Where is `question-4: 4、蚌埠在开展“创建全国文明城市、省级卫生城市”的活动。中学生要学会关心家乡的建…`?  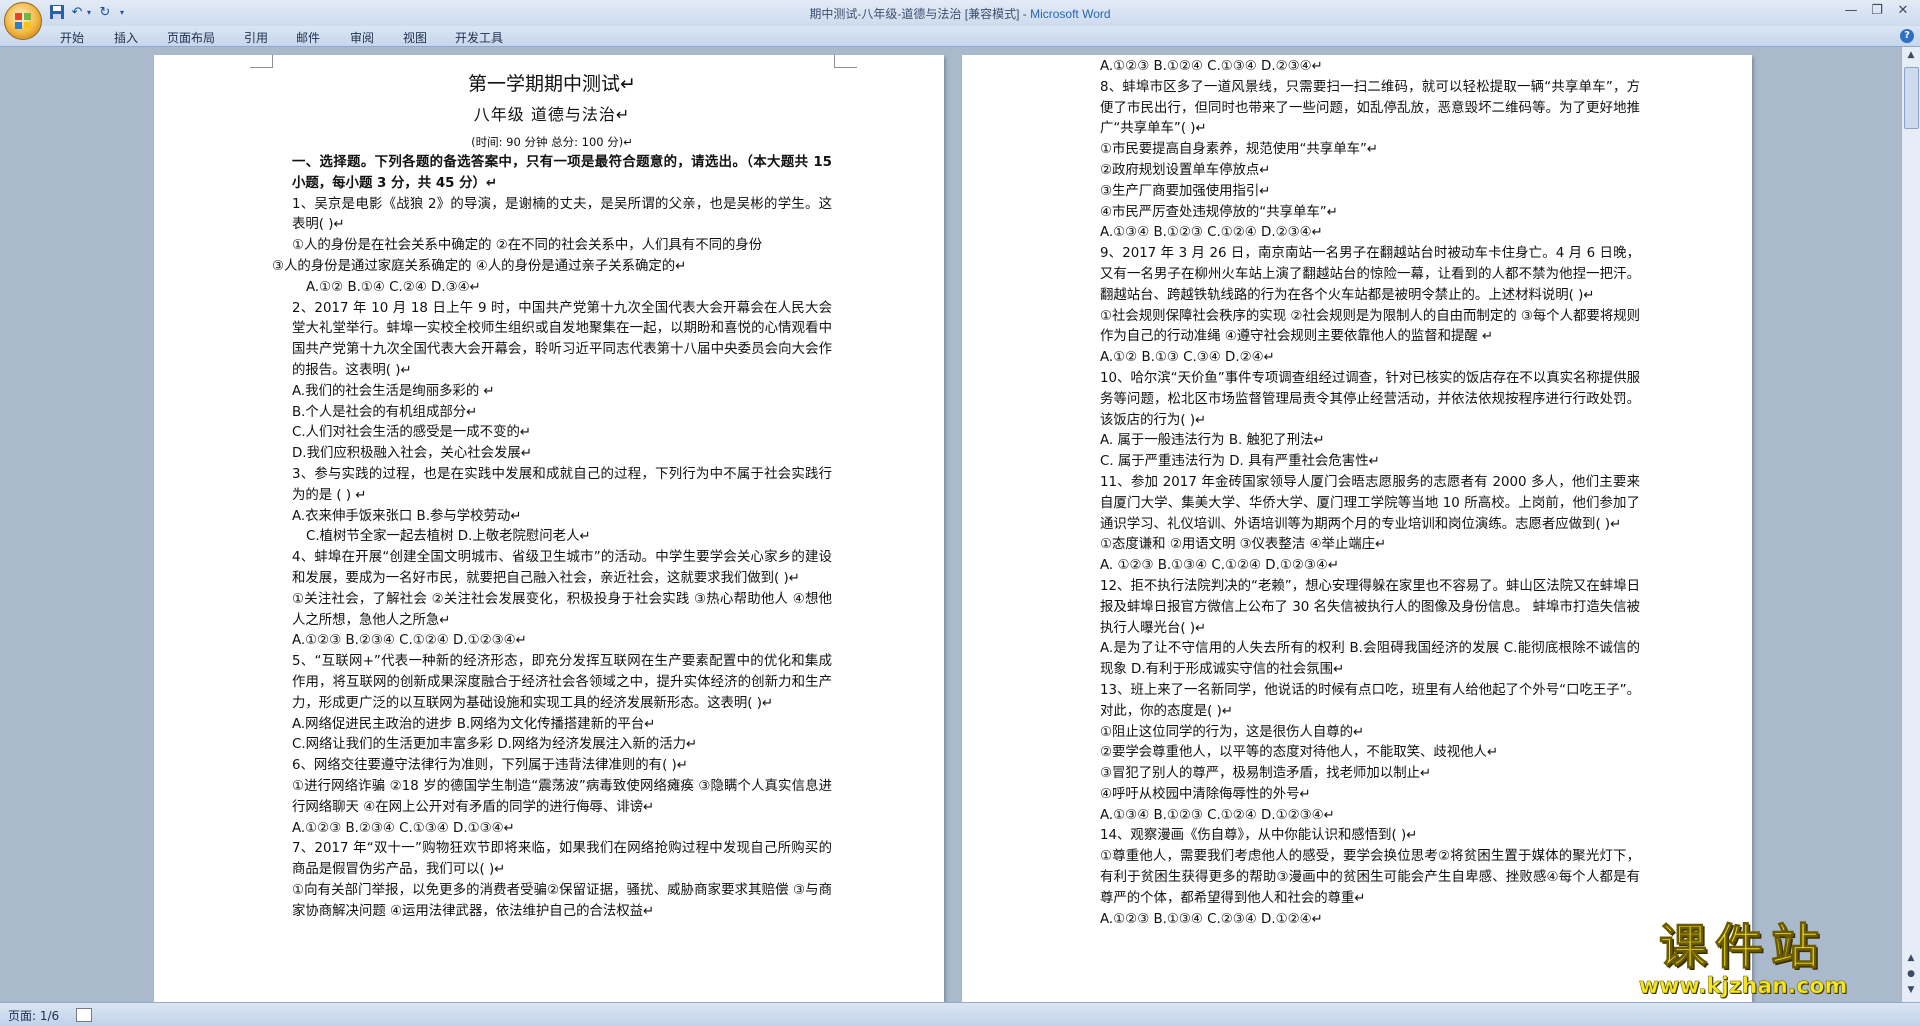 question-4: 4、蚌埠在开展“创建全国文明城市、省级卫生城市”的活动。中学生要学会关心家乡的建… is located at coordinates (562, 568).